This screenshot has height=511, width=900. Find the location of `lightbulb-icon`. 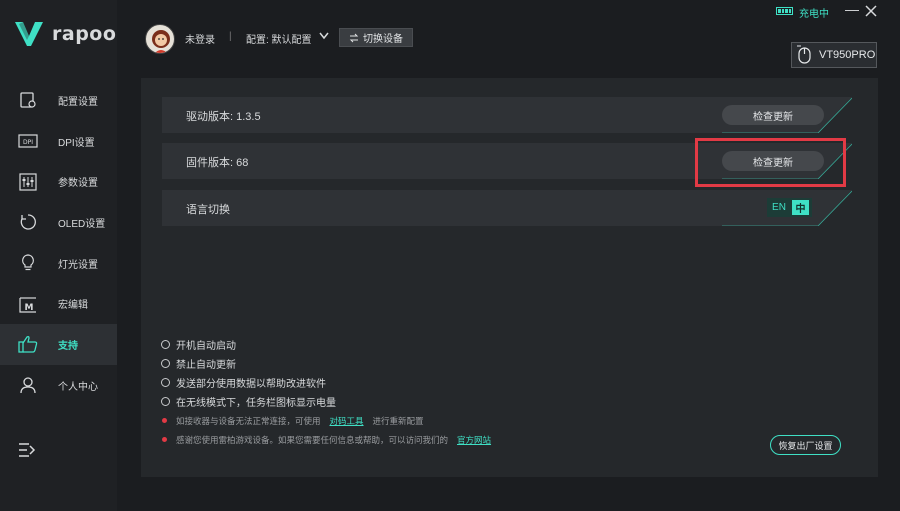

lightbulb-icon is located at coordinates (28, 263).